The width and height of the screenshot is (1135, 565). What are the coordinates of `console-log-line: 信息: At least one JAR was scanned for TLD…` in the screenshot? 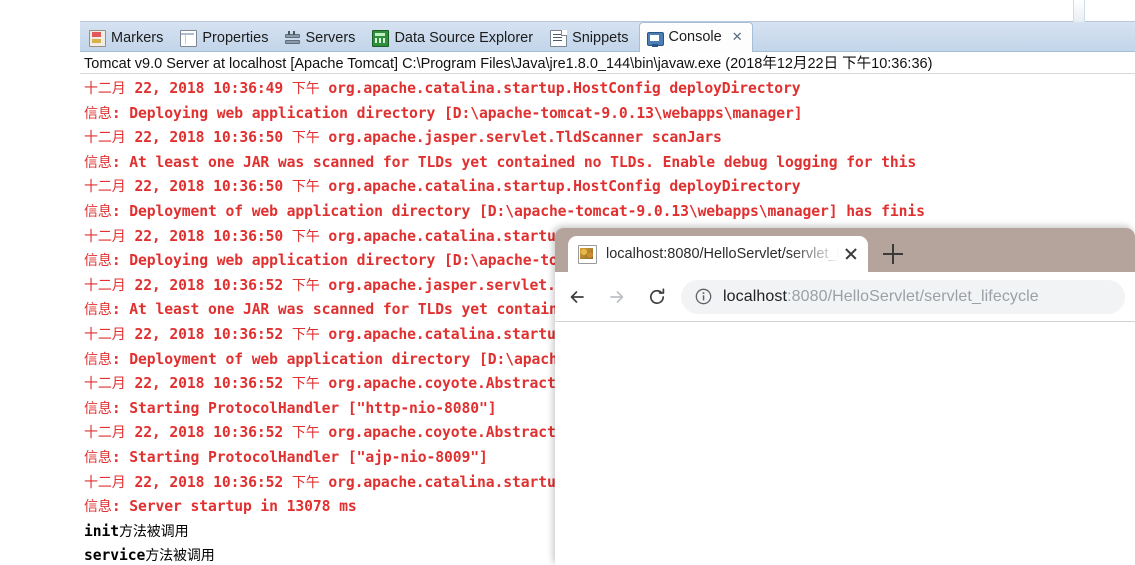 It's located at (500, 162).